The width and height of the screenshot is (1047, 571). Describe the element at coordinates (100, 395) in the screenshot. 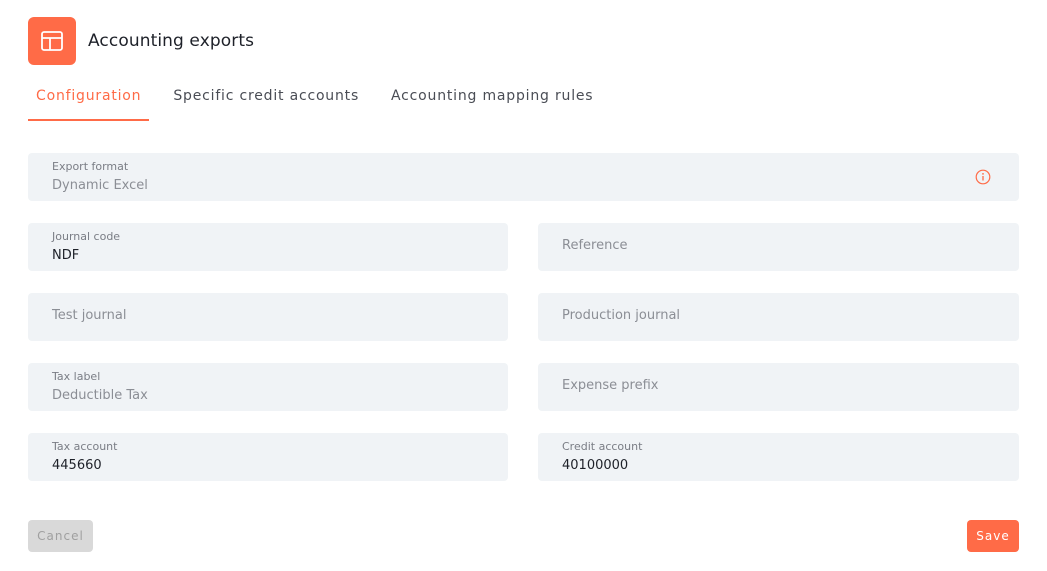

I see `tax-label-value: Deductible Tax` at that location.